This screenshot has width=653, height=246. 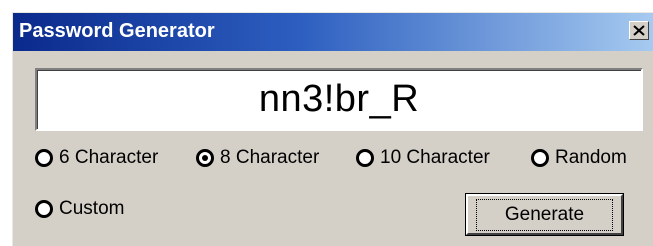 I want to click on option-label: 6 Character, so click(x=109, y=157).